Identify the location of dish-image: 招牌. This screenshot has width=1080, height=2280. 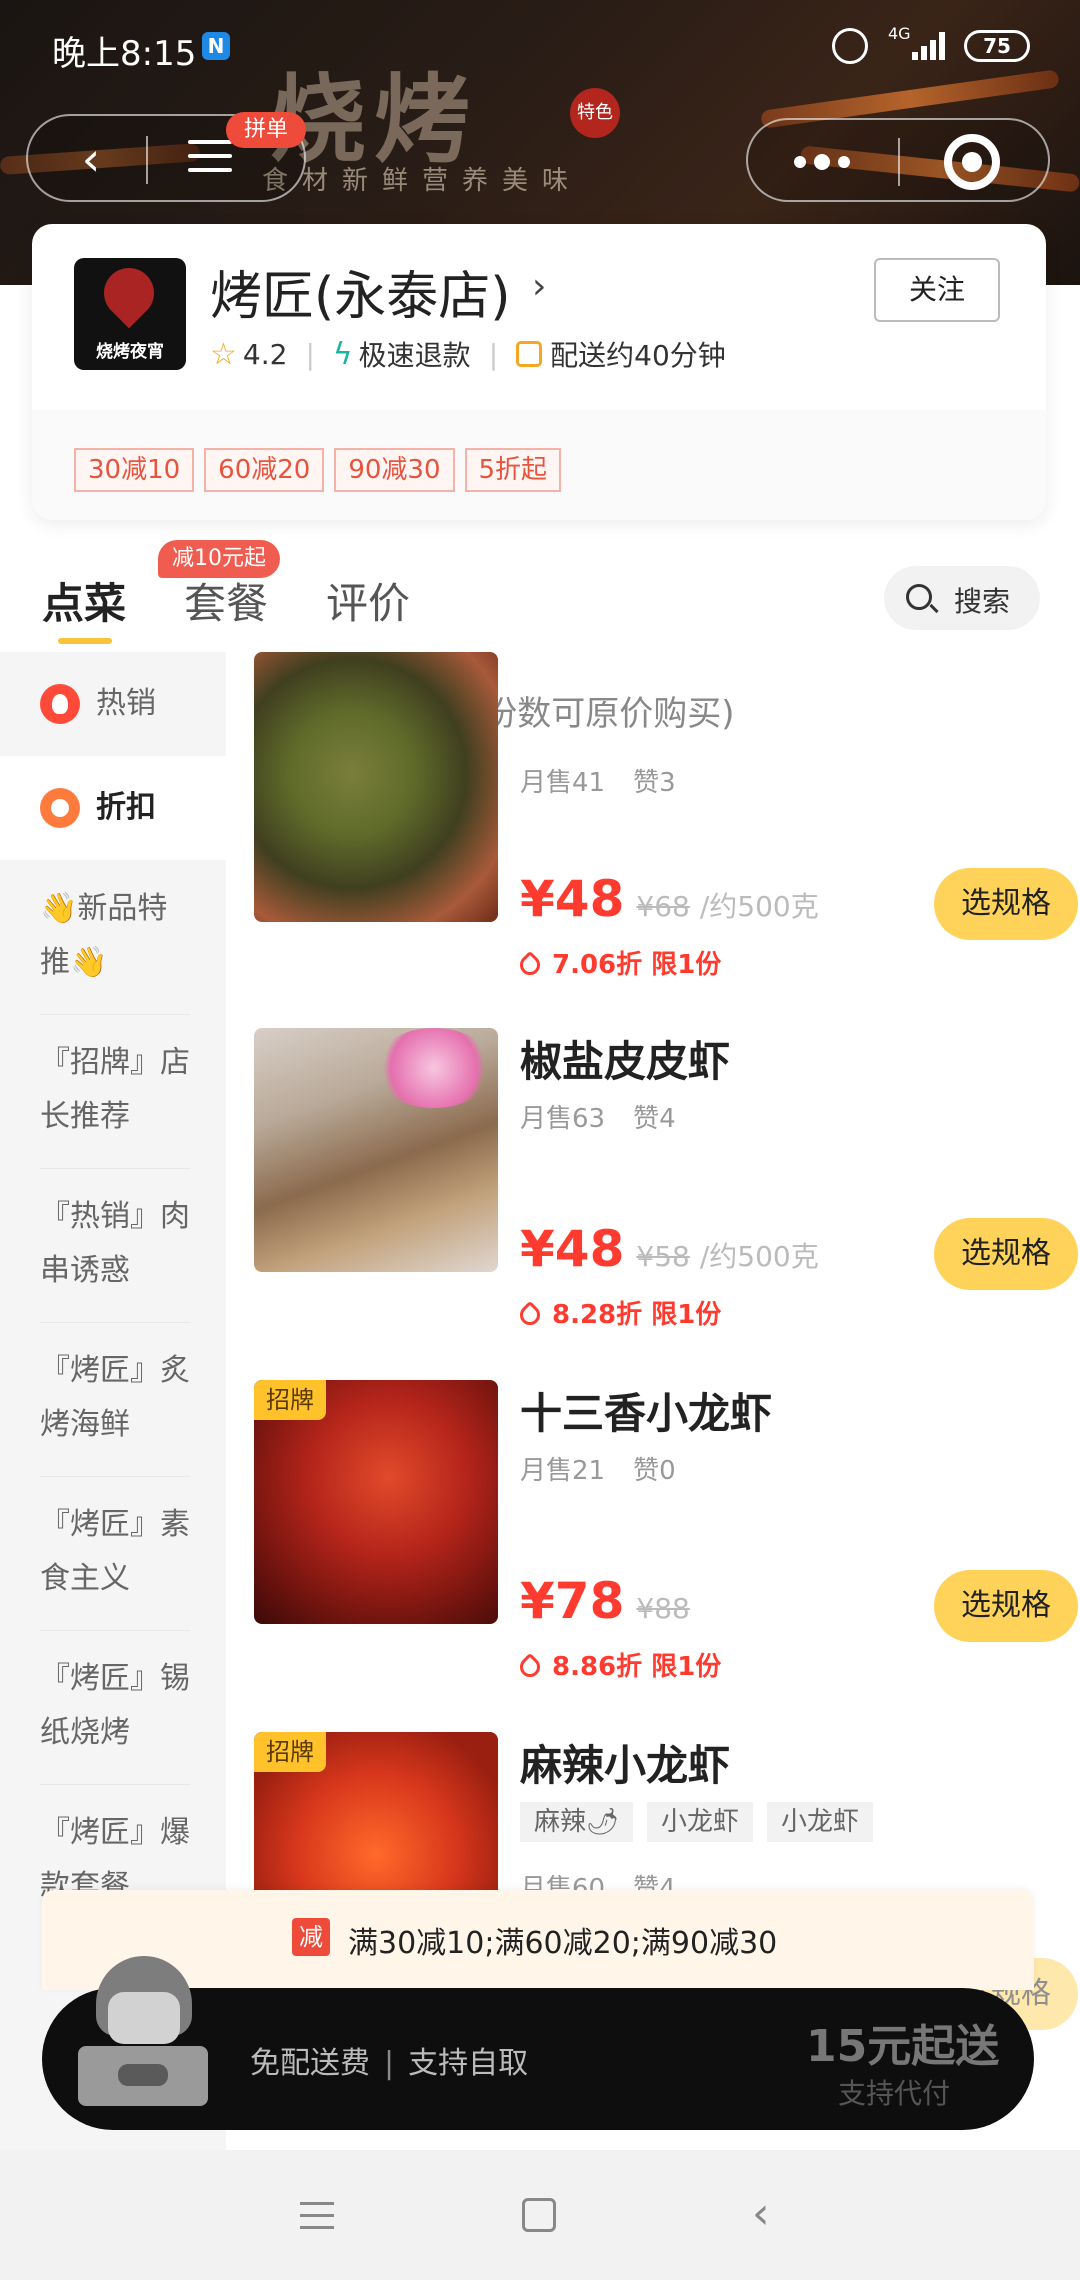
(376, 1502).